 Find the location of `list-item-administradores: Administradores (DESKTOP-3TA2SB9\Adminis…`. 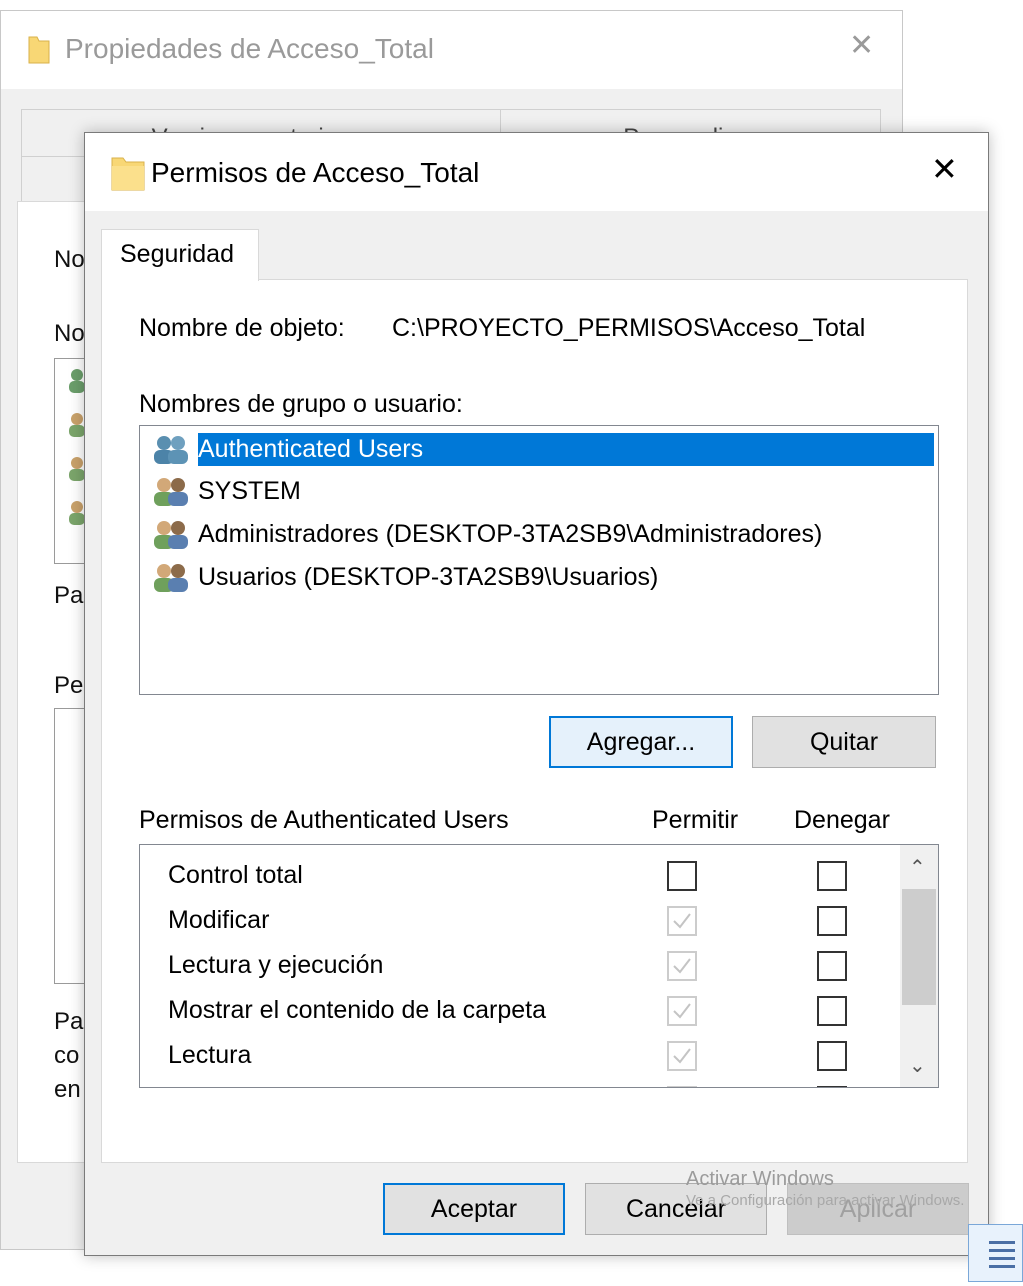

list-item-administradores: Administradores (DESKTOP-3TA2SB9\Adminis… is located at coordinates (543, 535).